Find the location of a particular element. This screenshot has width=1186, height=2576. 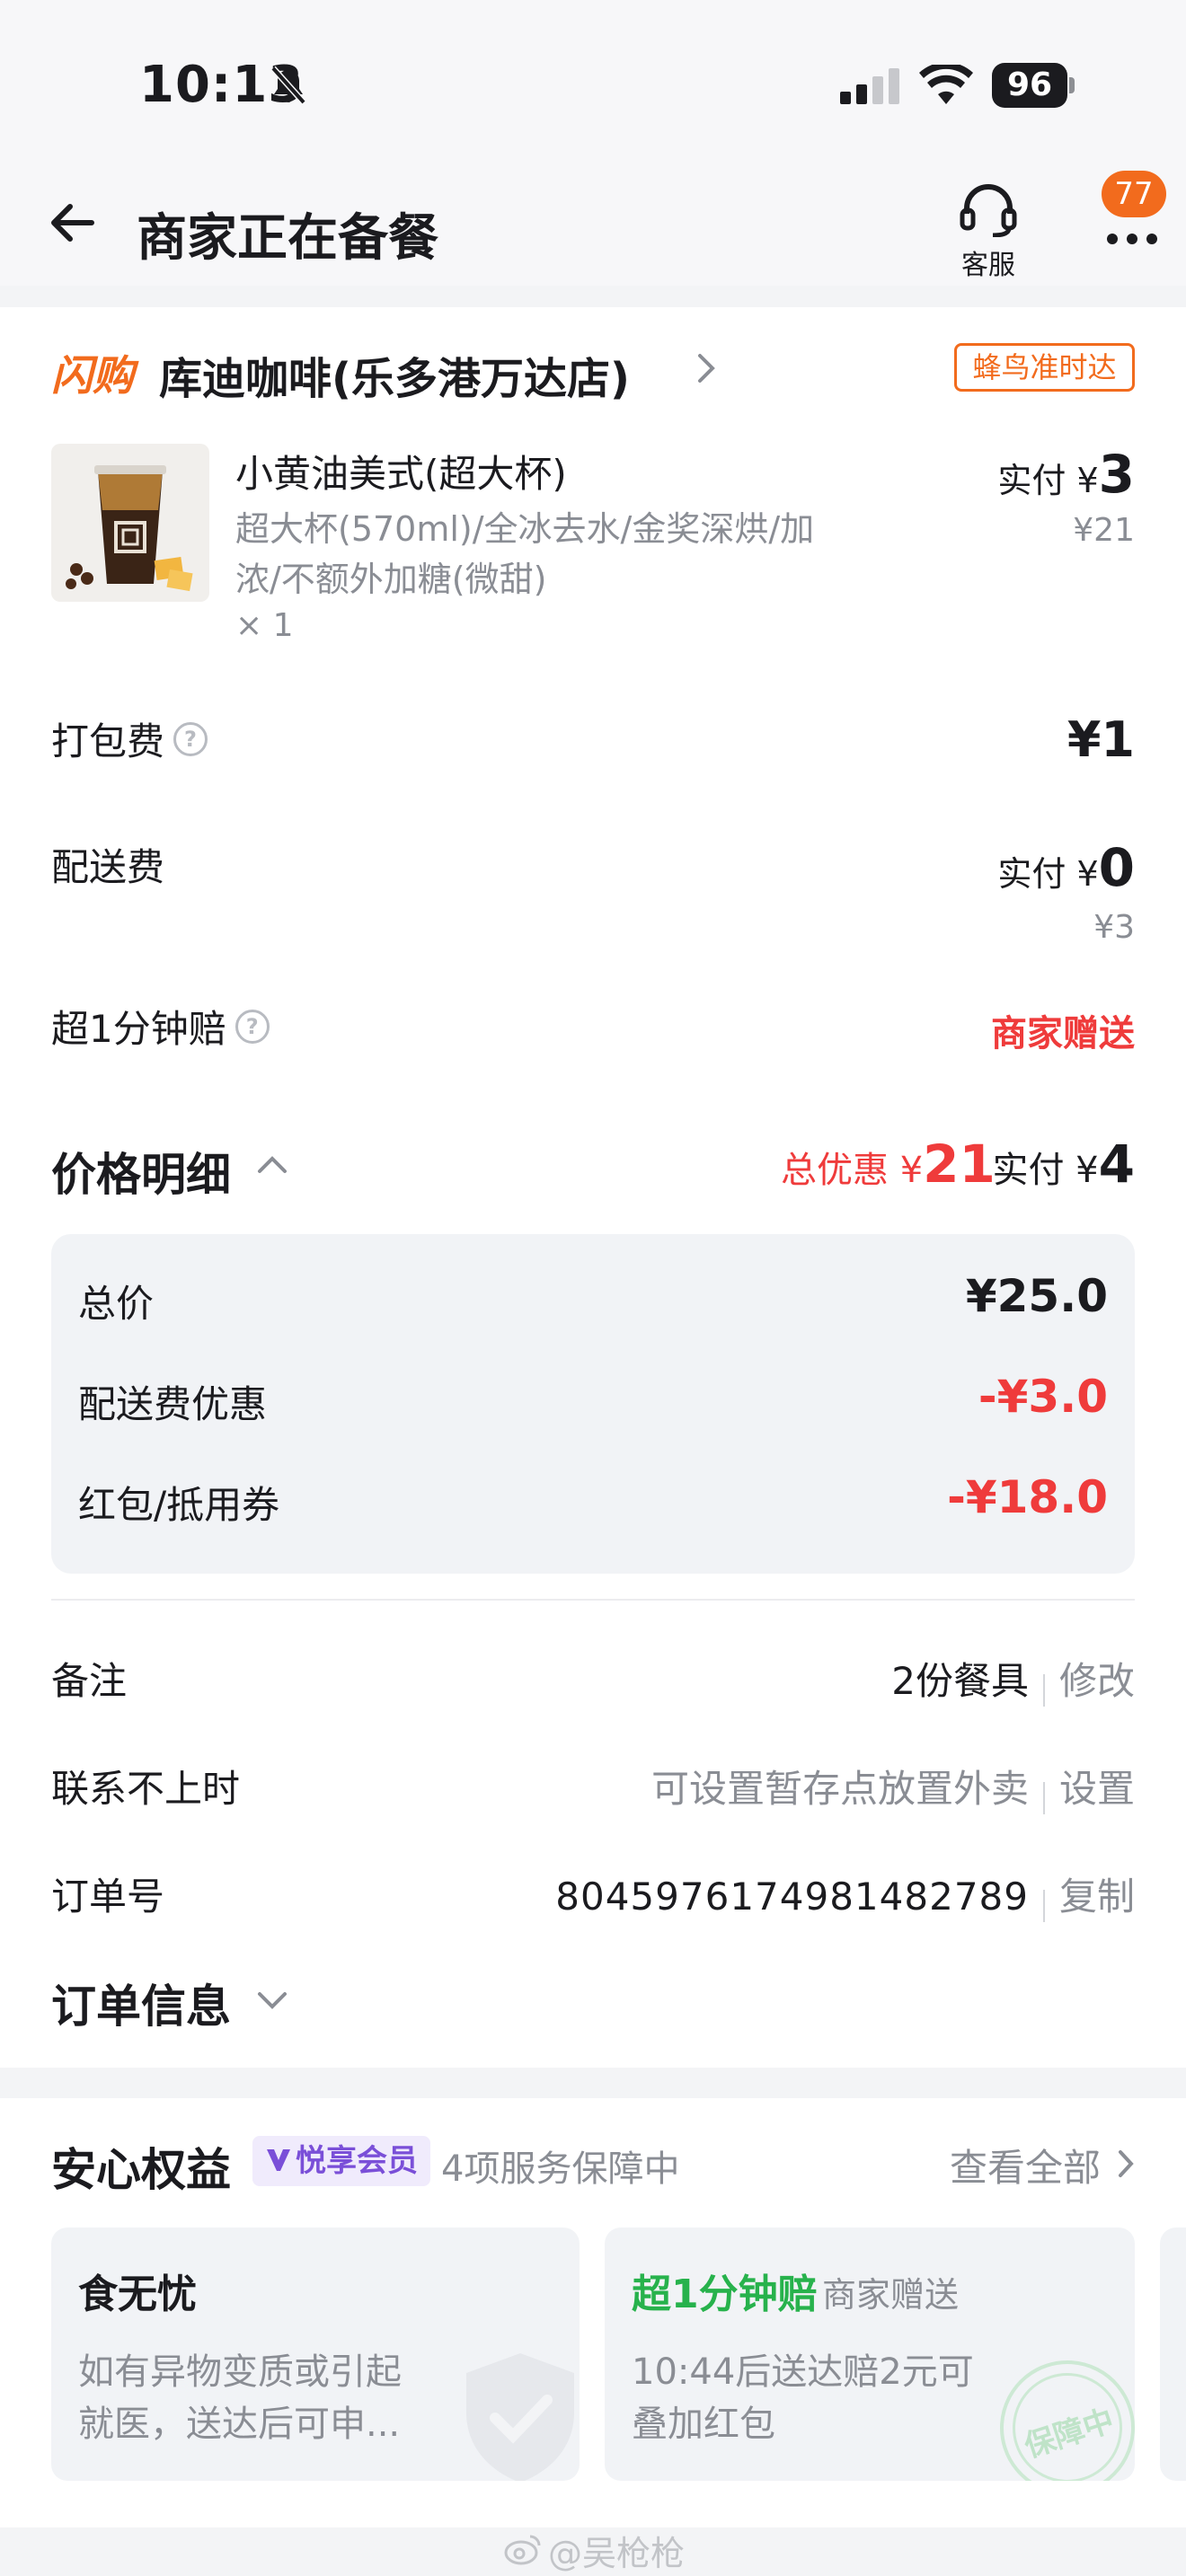

packing-fee-row: 打包费? ¥1 is located at coordinates (593, 742).